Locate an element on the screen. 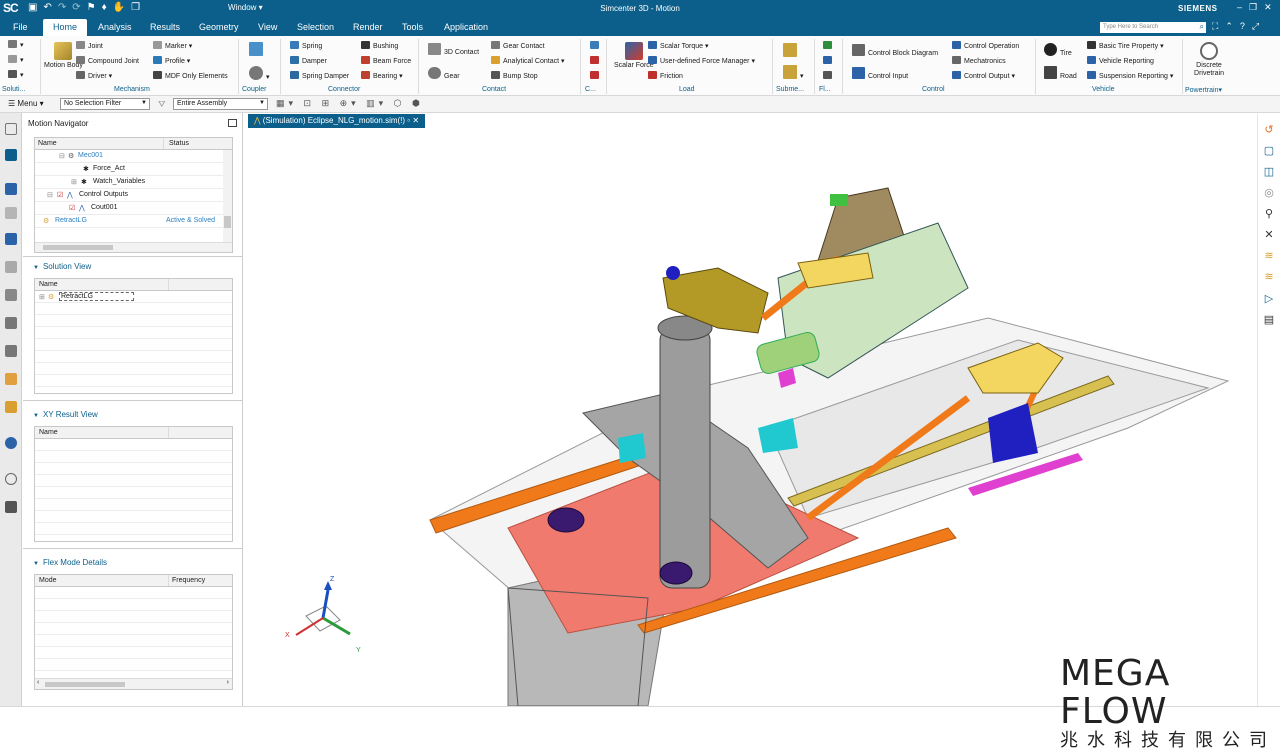 The image size is (1280, 751). horizontal-scrollbar is located at coordinates (133, 247).